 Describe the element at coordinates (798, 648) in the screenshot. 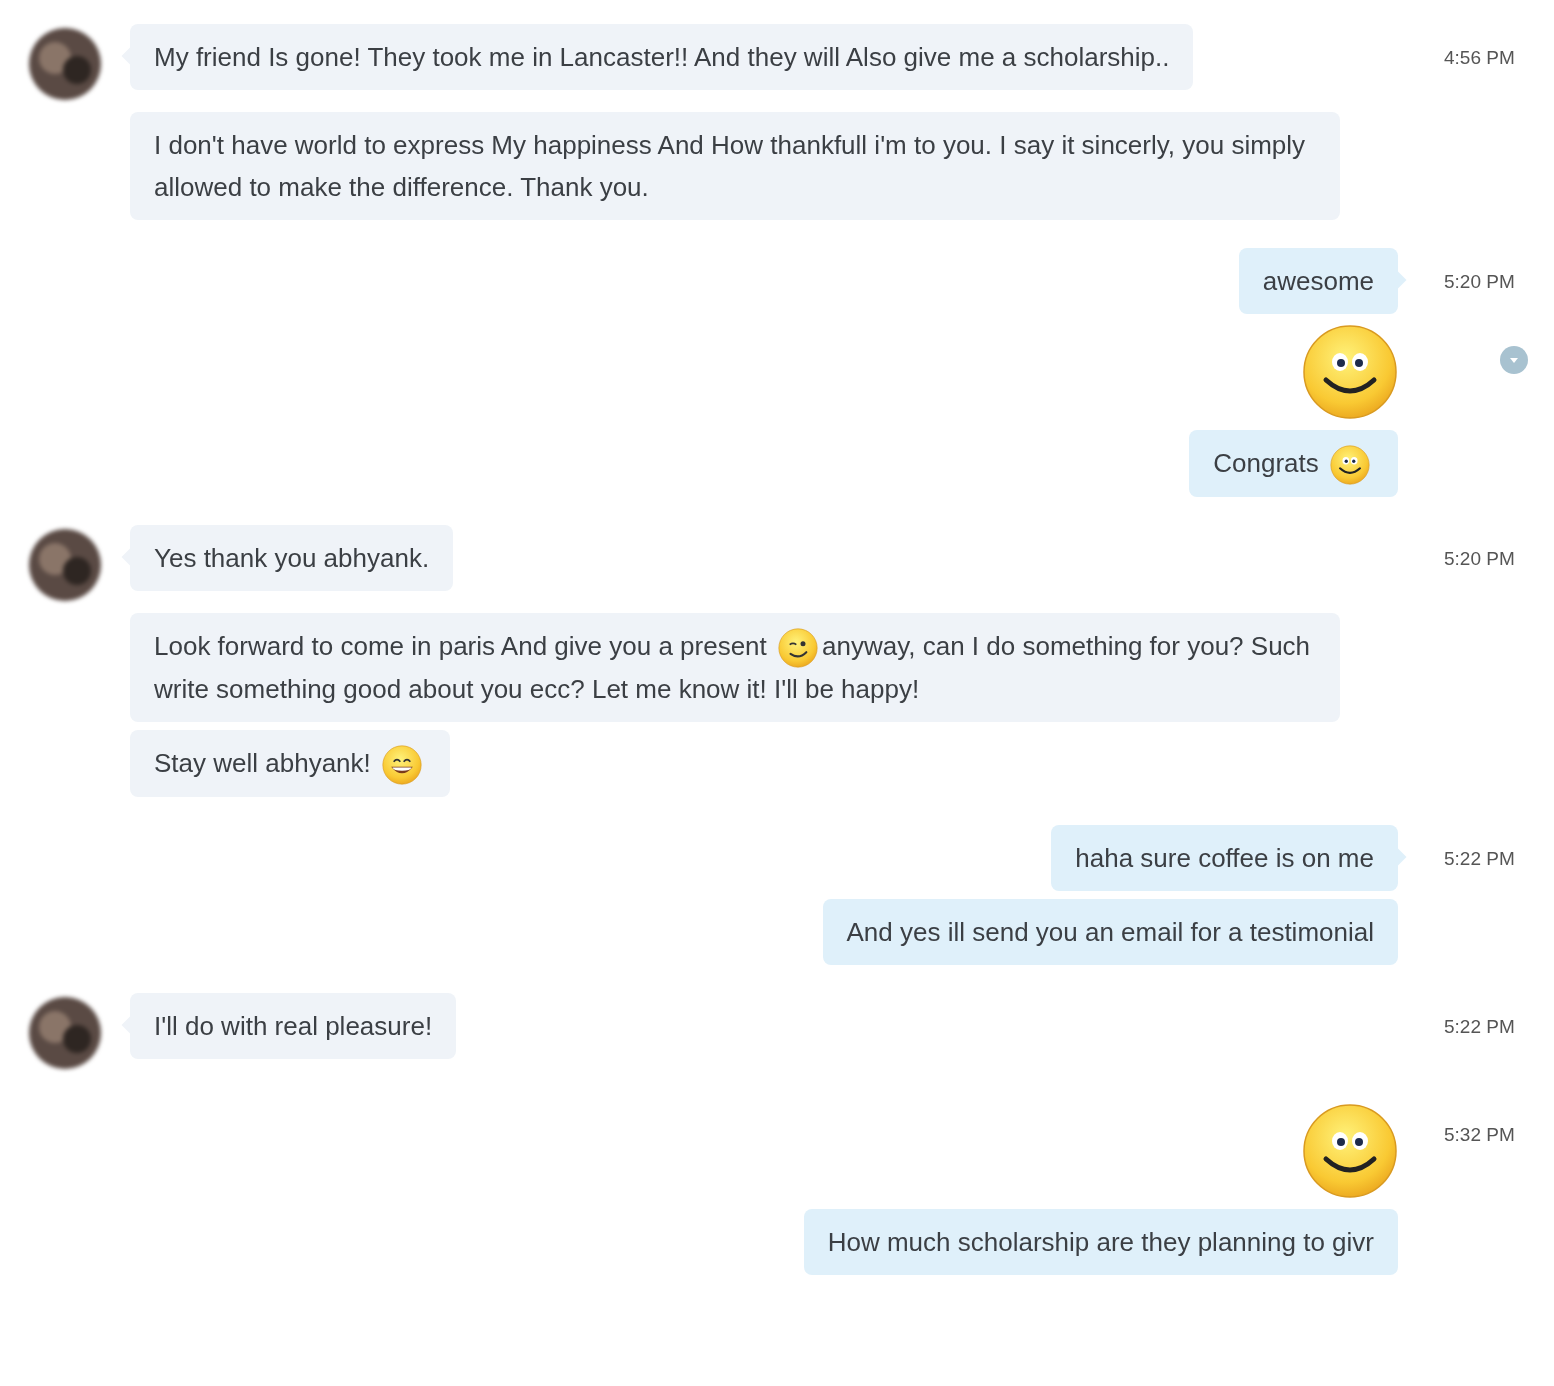

I see `winking-face-icon` at that location.